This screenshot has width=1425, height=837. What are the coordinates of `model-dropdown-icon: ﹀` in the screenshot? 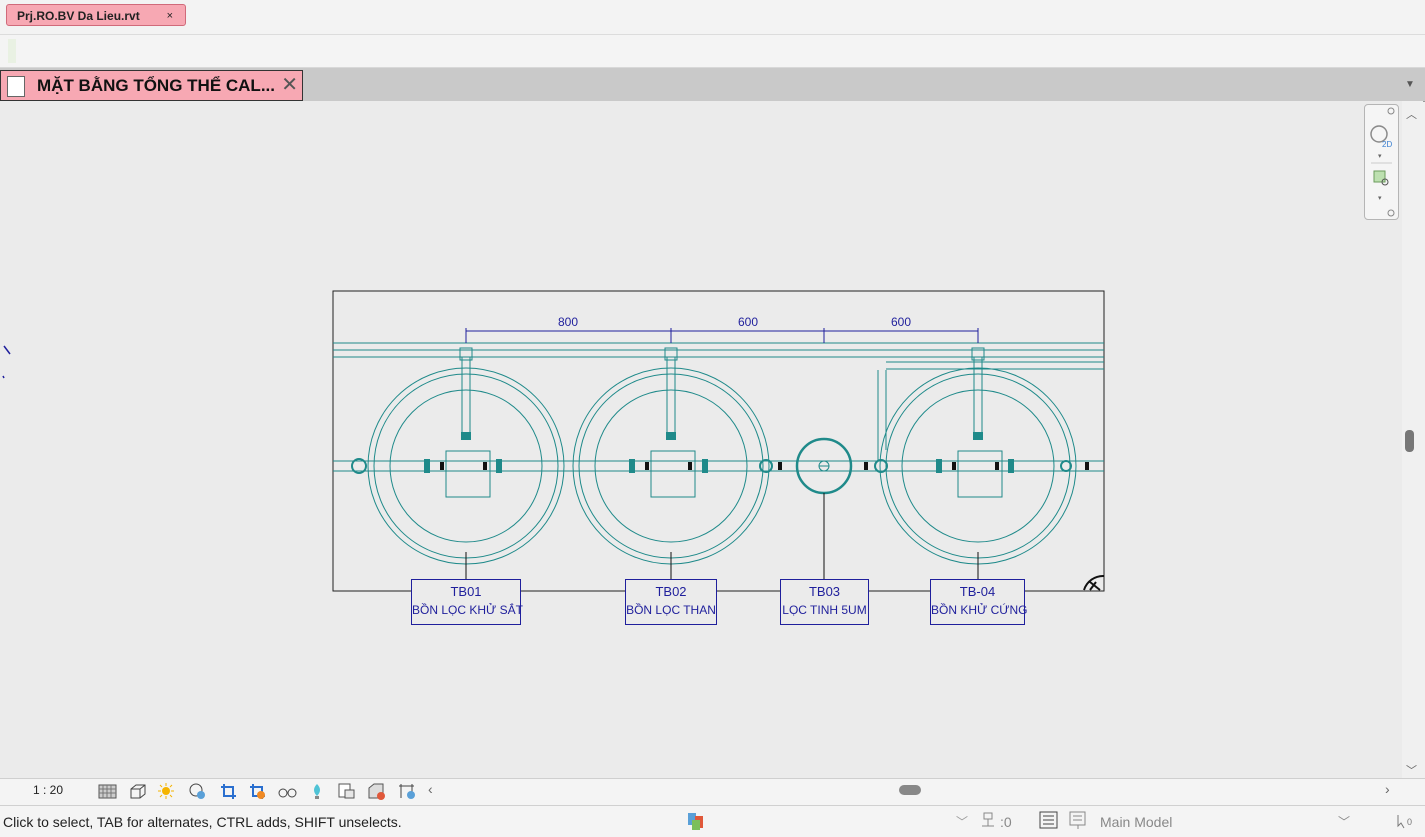 It's located at (1344, 821).